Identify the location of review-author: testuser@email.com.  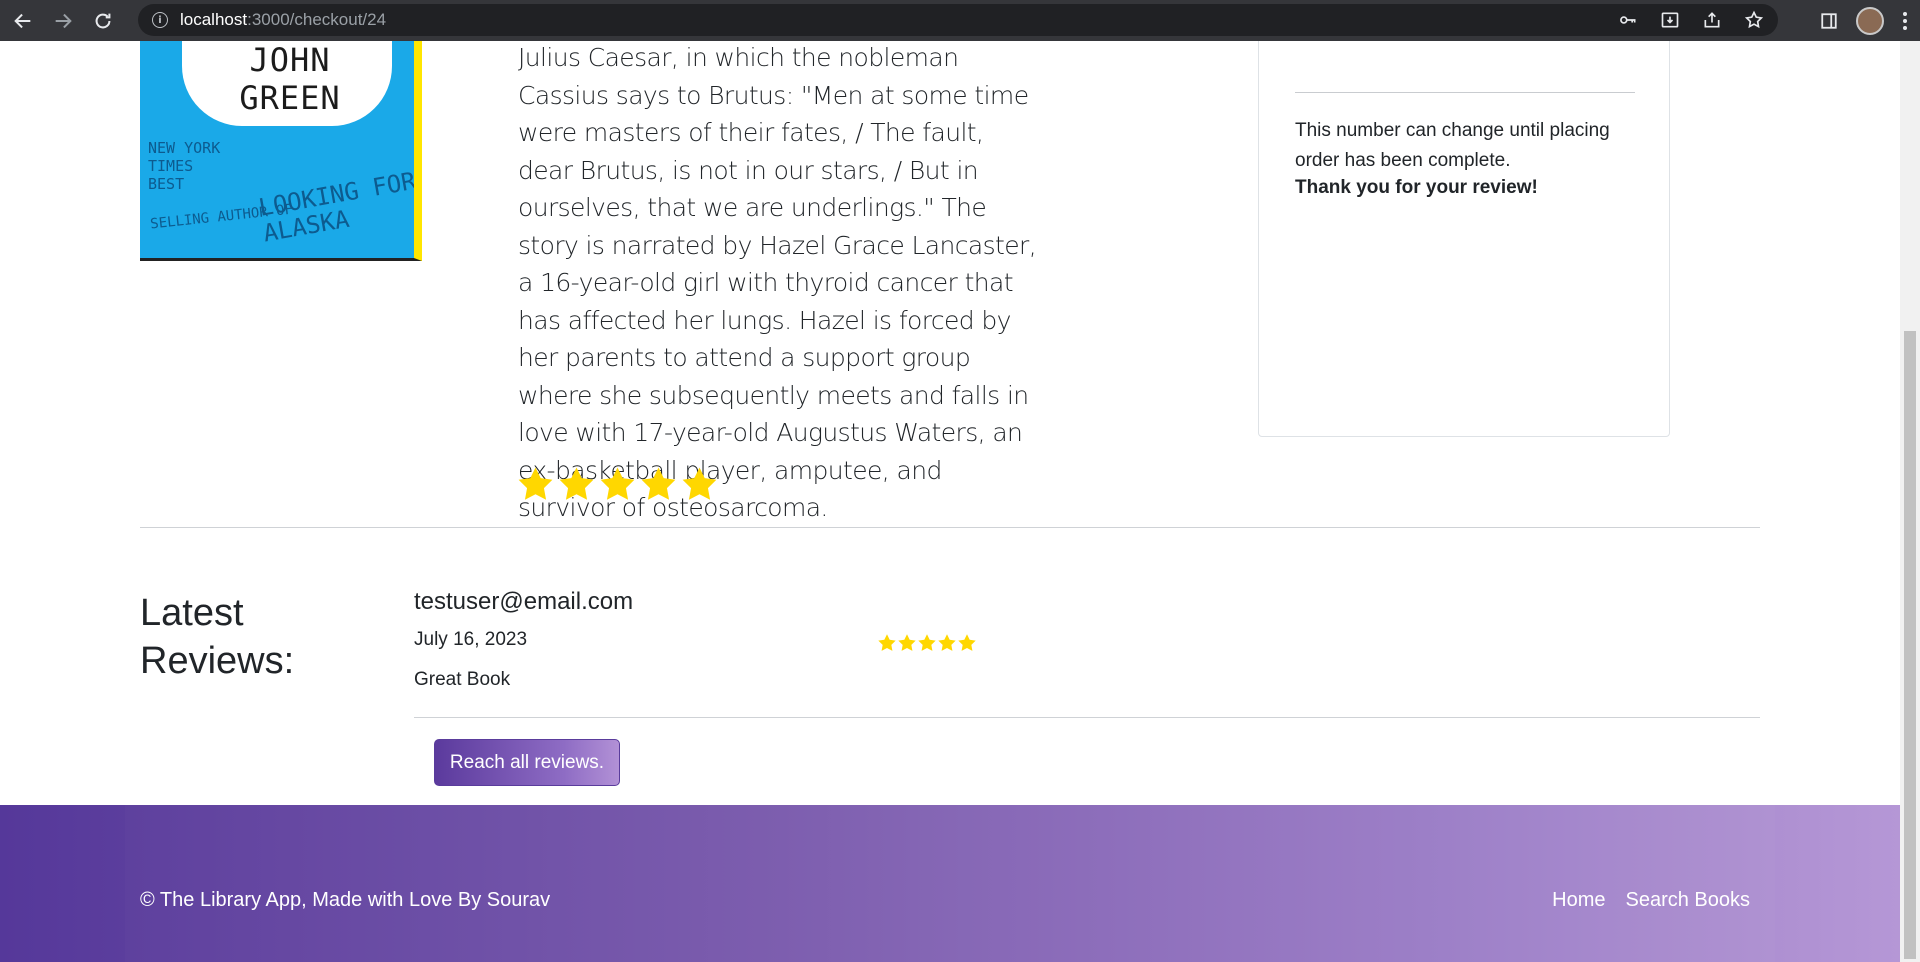
(524, 601).